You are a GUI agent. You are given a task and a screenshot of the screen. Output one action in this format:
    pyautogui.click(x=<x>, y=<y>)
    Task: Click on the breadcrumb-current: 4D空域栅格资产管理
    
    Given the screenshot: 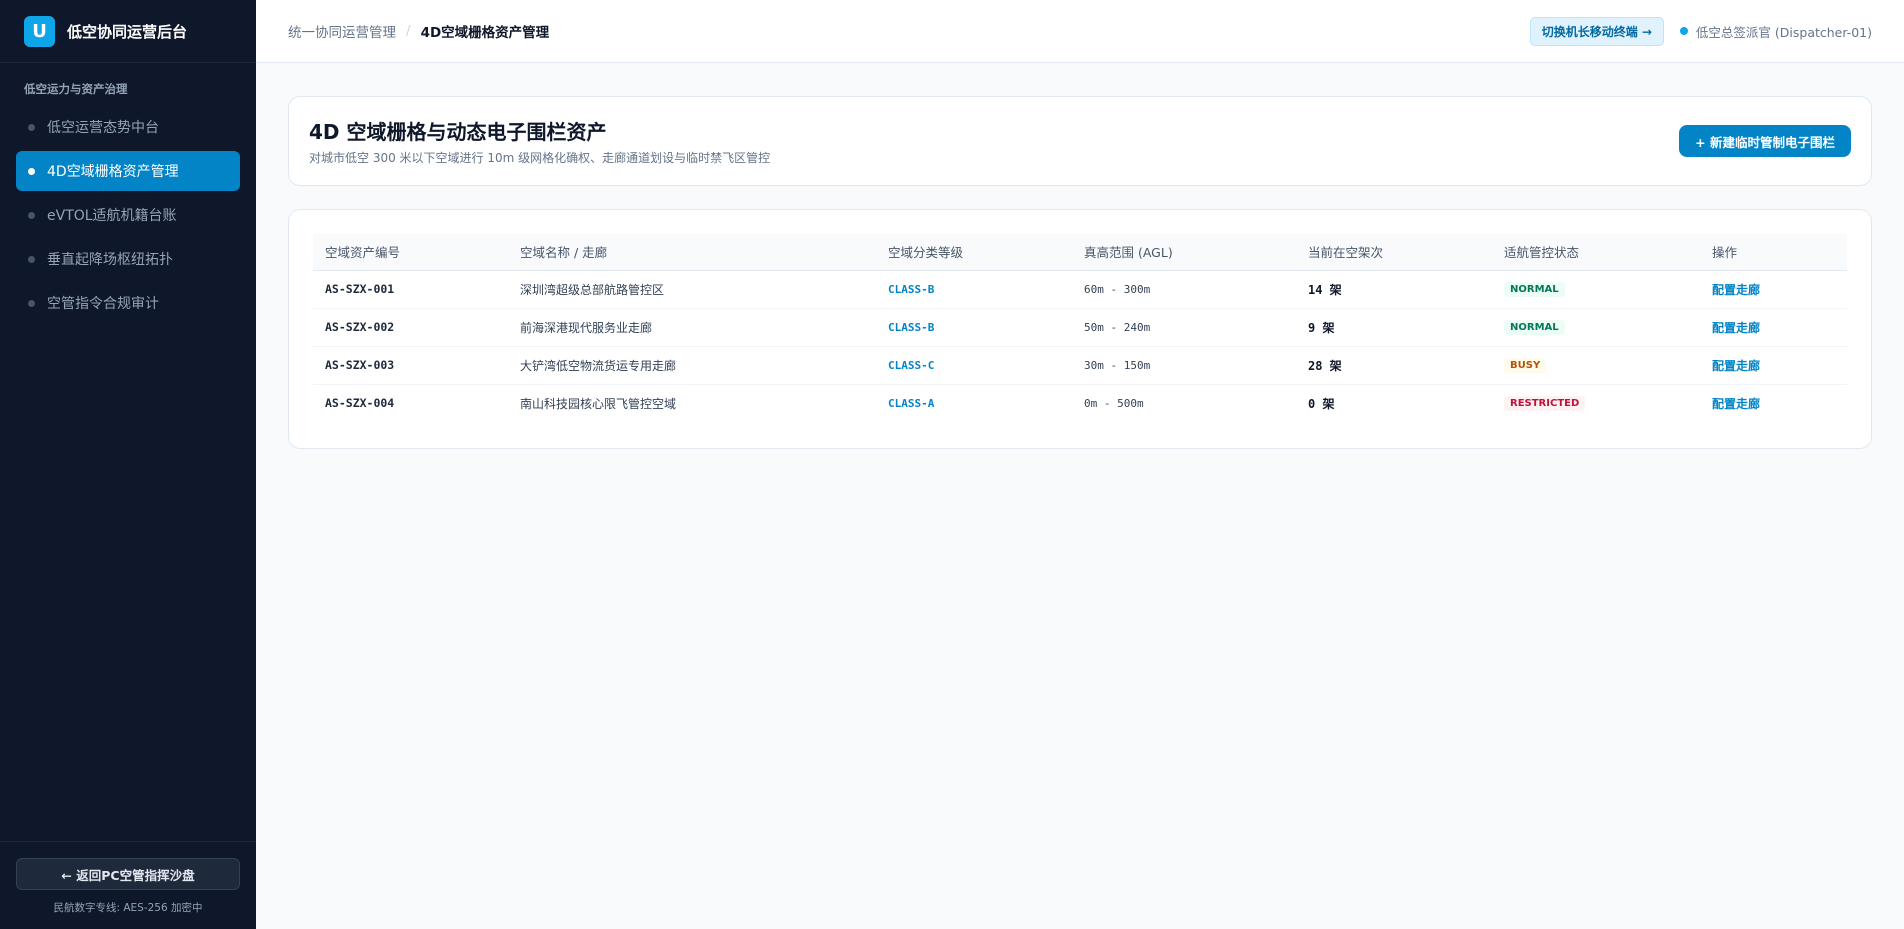 What is the action you would take?
    pyautogui.click(x=485, y=33)
    